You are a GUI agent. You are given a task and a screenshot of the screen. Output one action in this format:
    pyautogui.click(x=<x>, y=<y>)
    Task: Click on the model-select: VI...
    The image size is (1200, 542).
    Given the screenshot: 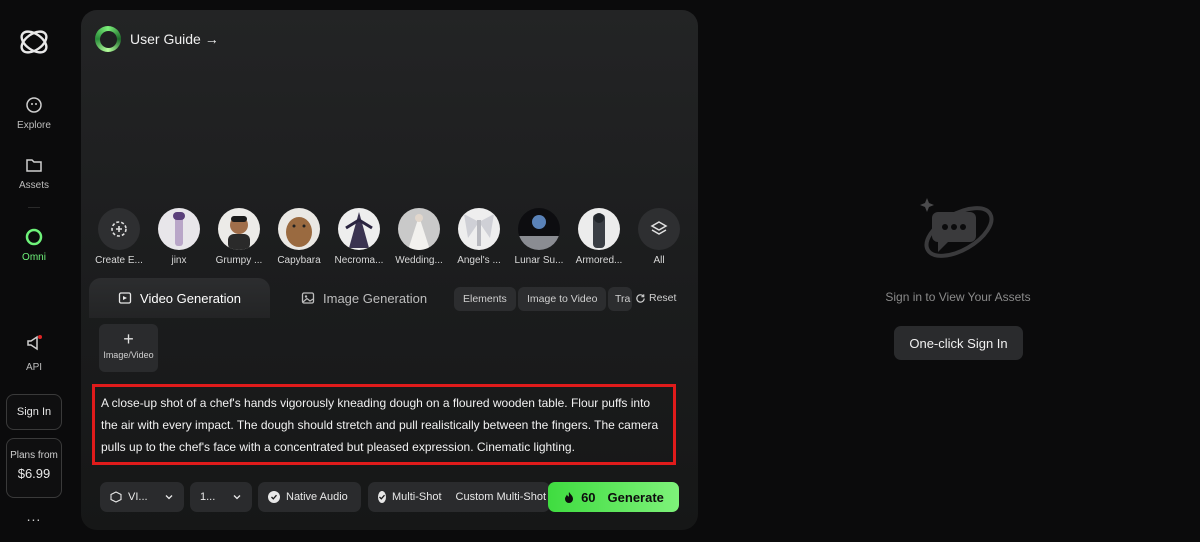 What is the action you would take?
    pyautogui.click(x=142, y=497)
    